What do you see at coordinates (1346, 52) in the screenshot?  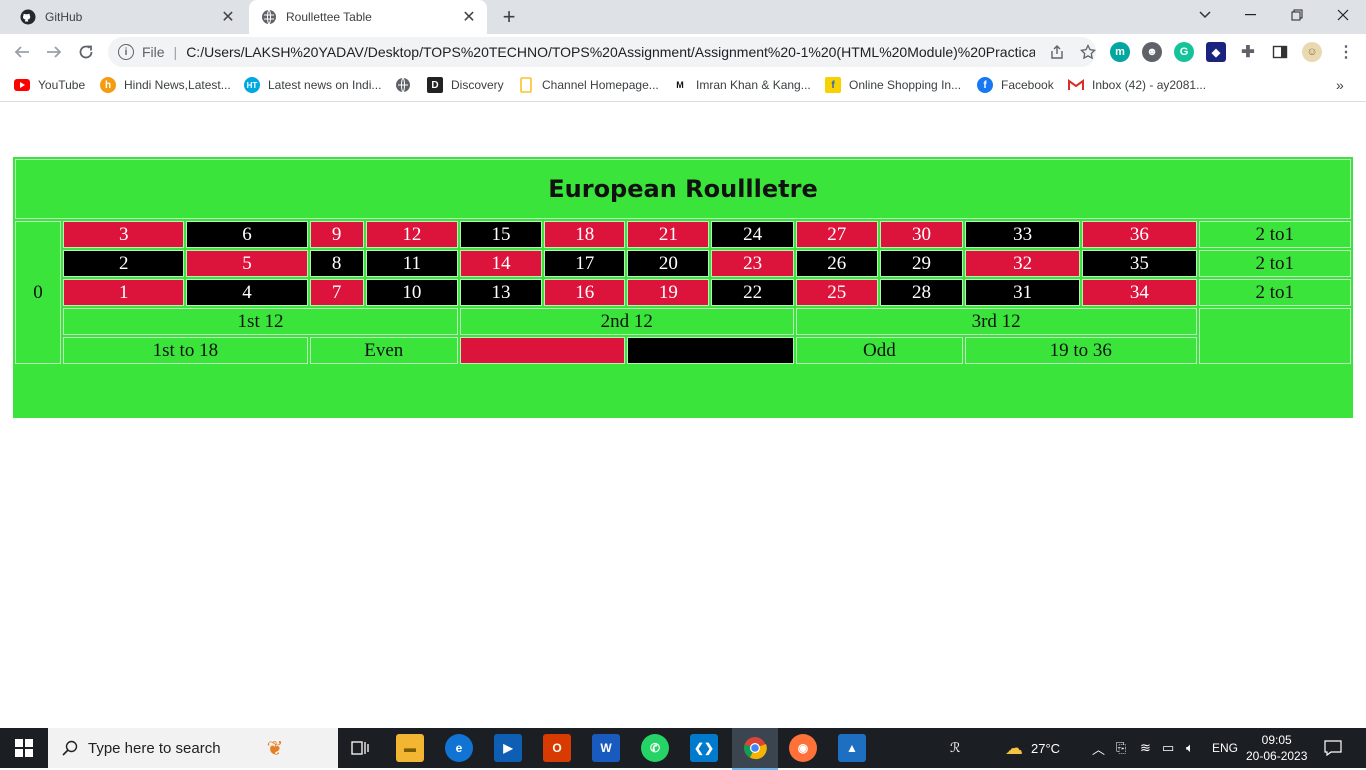 I see `menu-kebab-icon: ⋮` at bounding box center [1346, 52].